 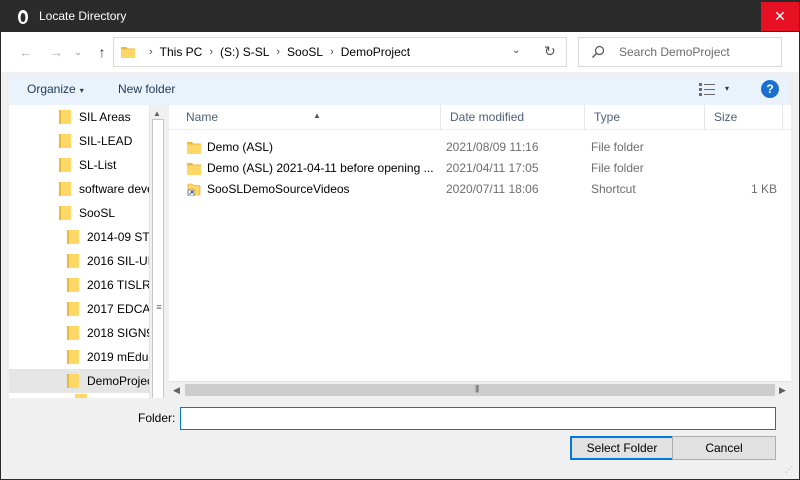 What do you see at coordinates (313, 147) in the screenshot?
I see `file-name-cell: Demo (ASL)` at bounding box center [313, 147].